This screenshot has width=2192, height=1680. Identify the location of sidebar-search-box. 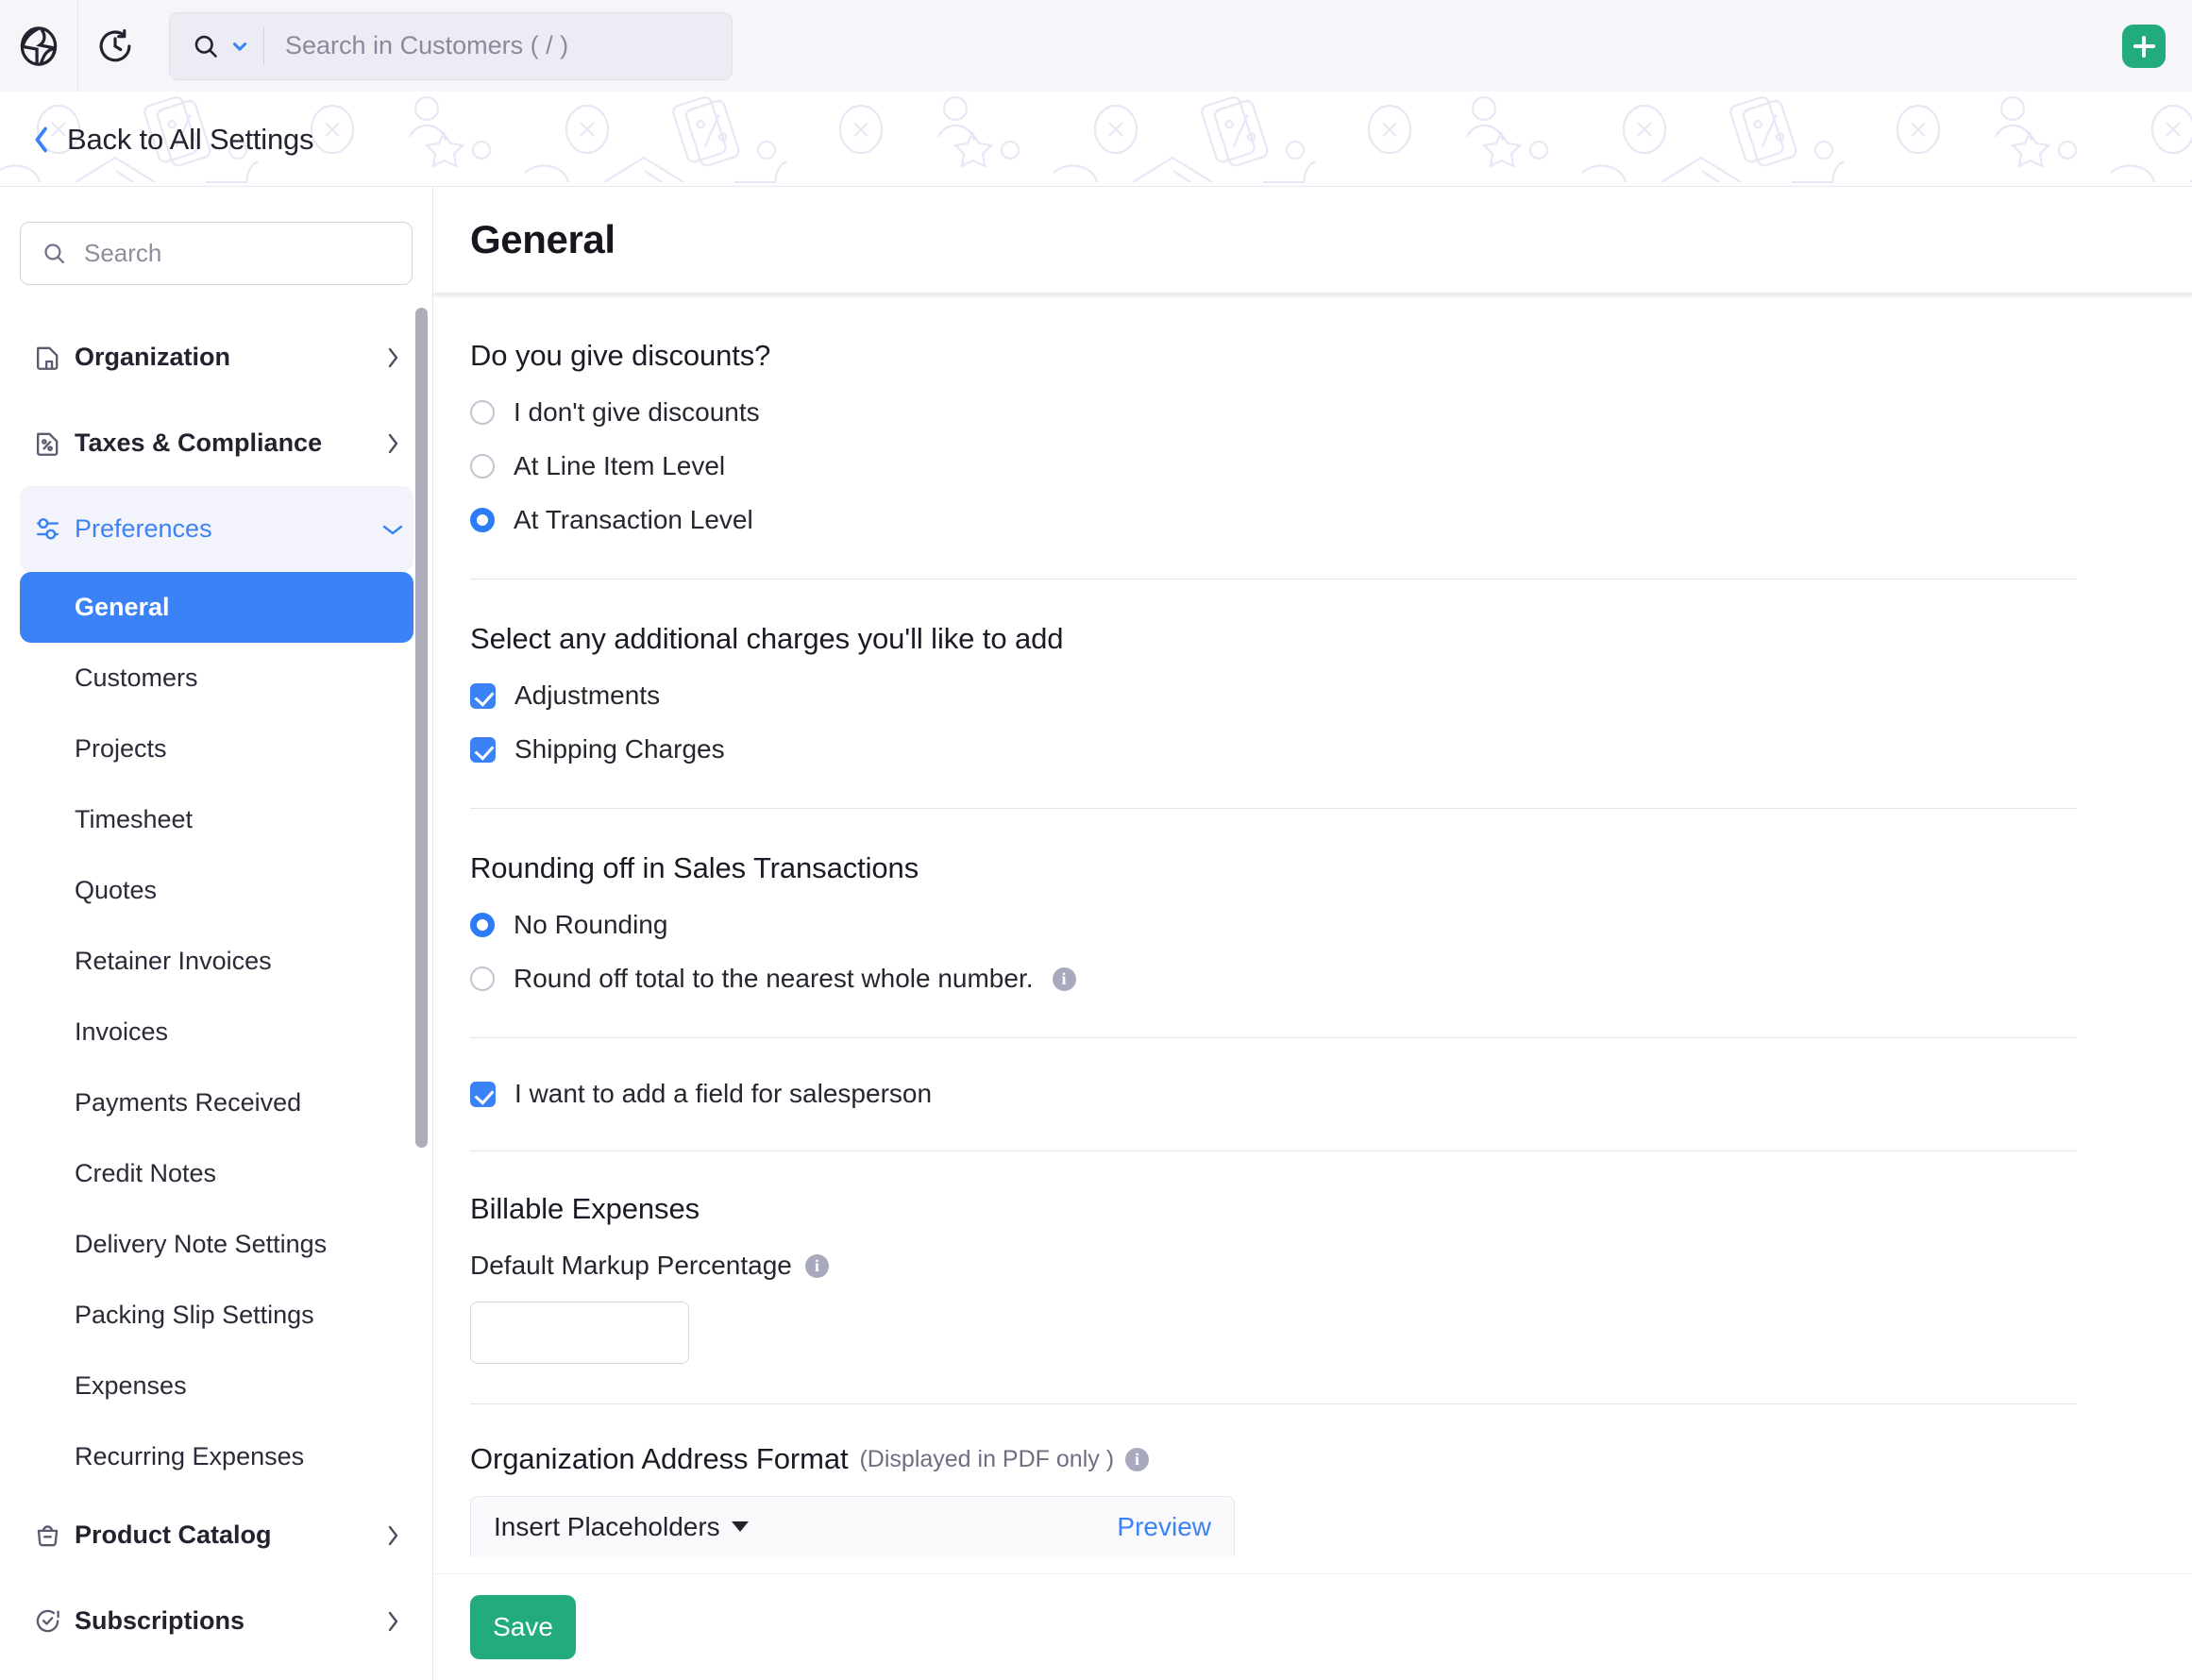
(216, 253).